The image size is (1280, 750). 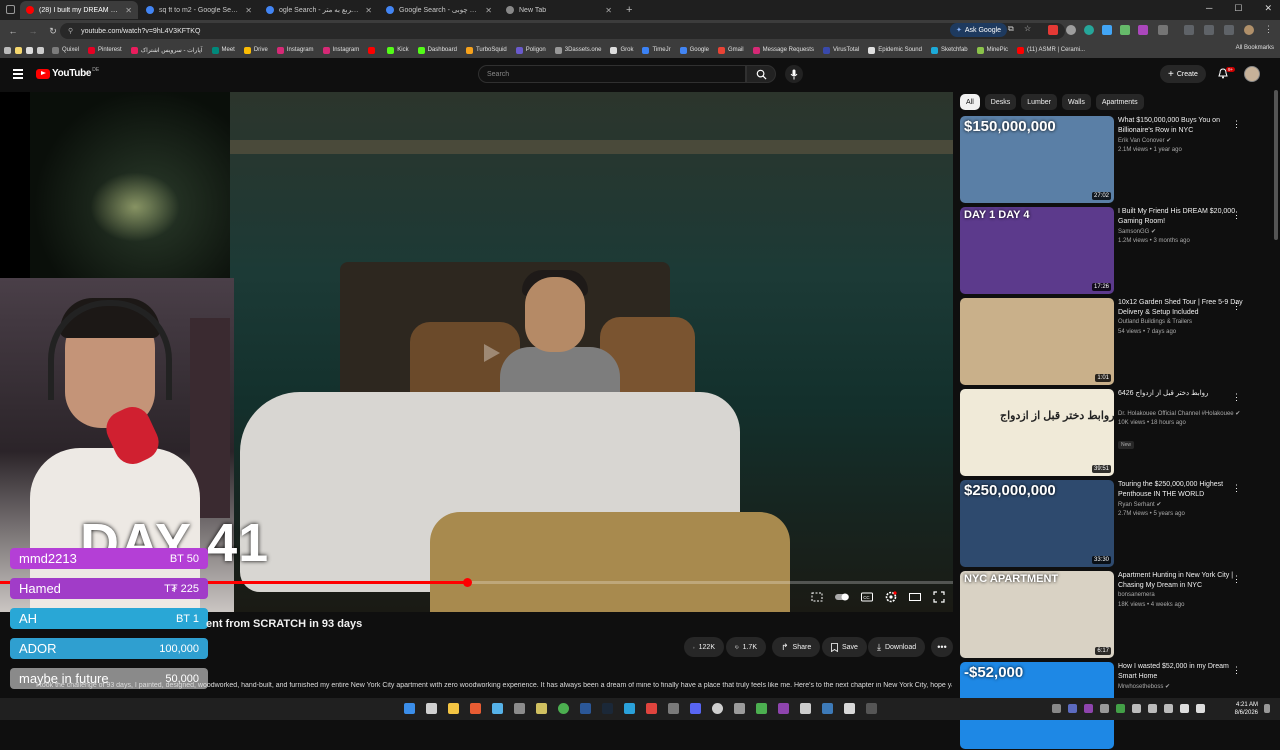 I want to click on search-button, so click(x=761, y=74).